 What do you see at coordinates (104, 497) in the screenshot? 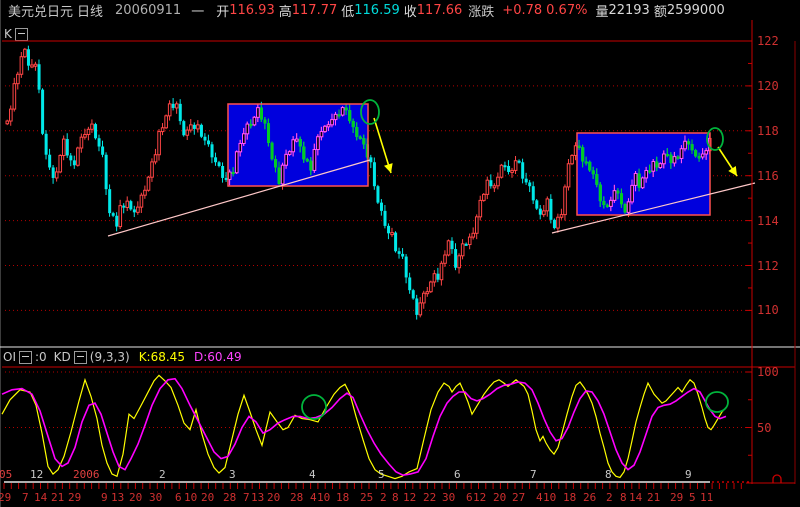
I see `day-label: 9` at bounding box center [104, 497].